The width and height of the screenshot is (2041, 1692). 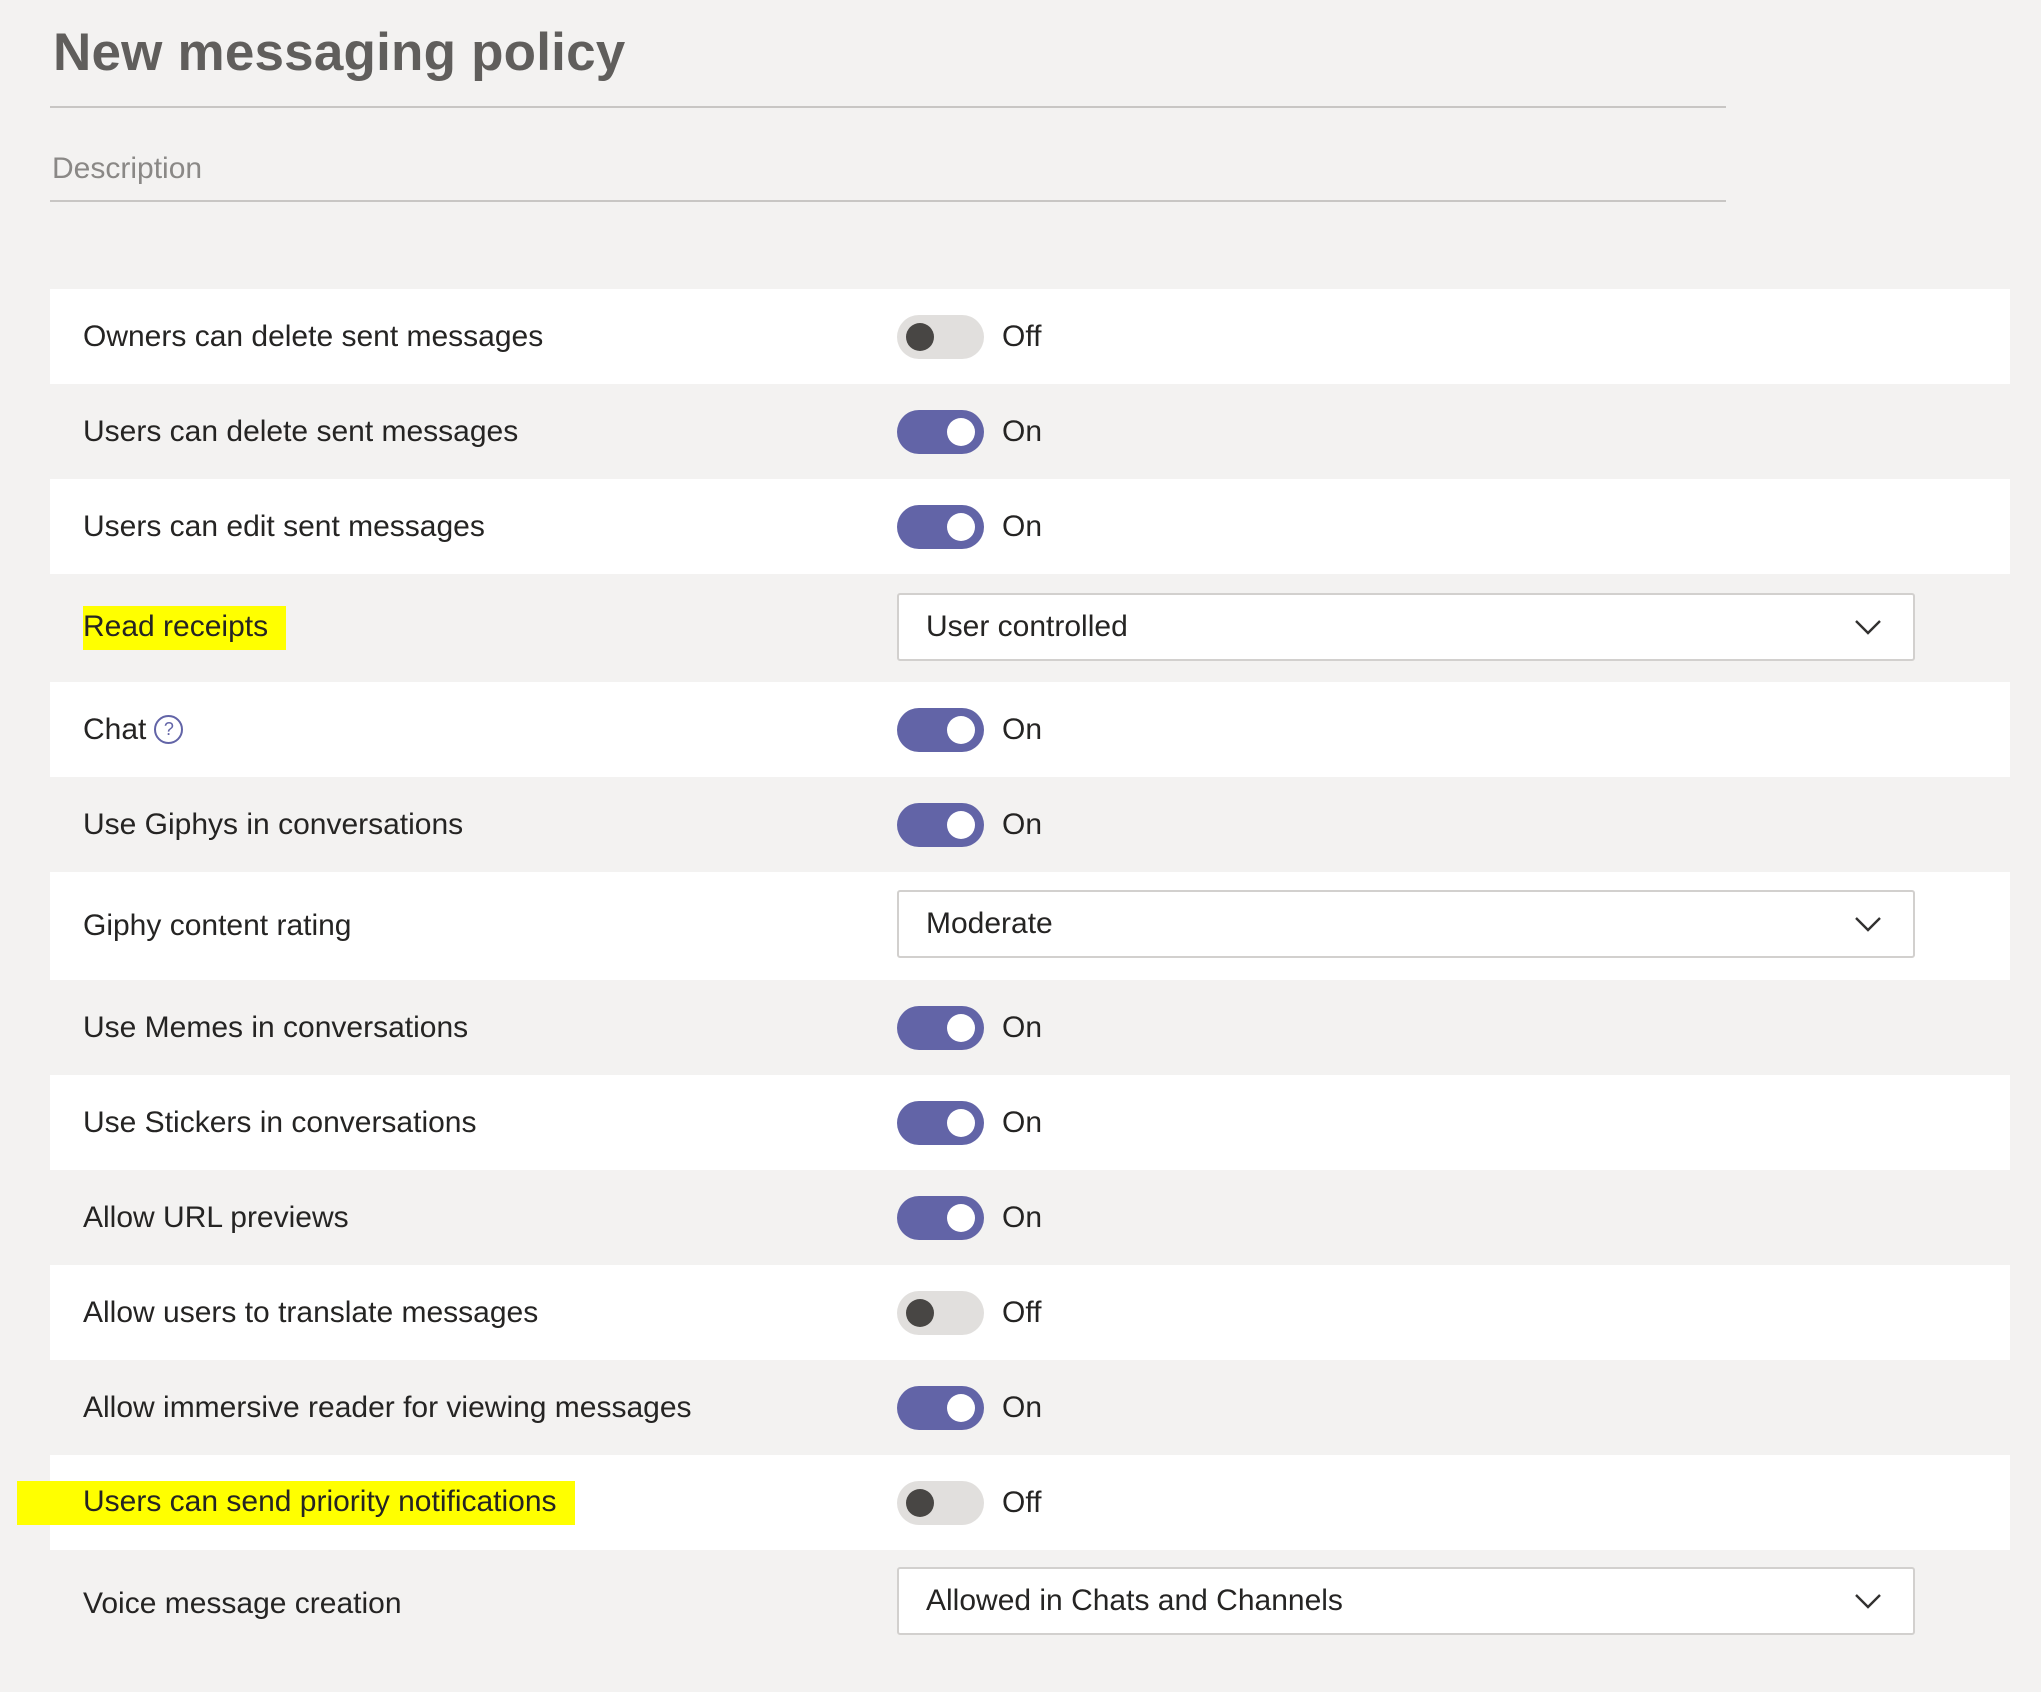 I want to click on setting-label-wrap: Users can send priority notifications, so click(x=296, y=1502).